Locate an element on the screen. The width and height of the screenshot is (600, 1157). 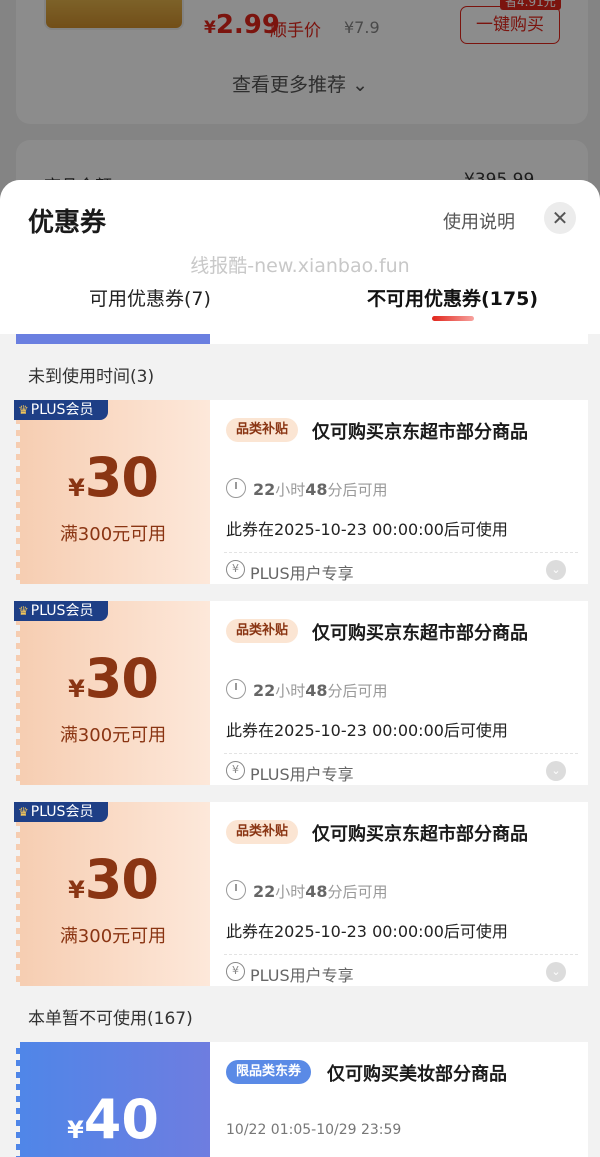
tab-unavailable-coupons: 不可用优惠券(175) is located at coordinates (452, 297).